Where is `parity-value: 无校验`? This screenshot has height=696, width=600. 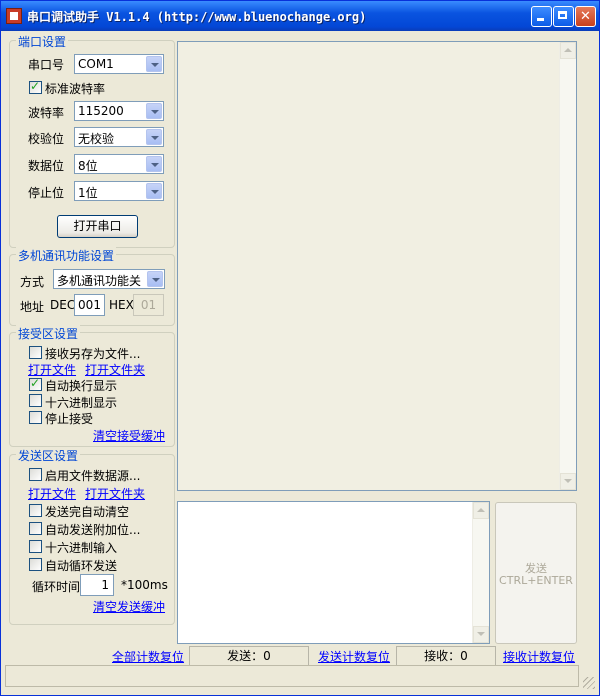
parity-value: 无校验 is located at coordinates (96, 139).